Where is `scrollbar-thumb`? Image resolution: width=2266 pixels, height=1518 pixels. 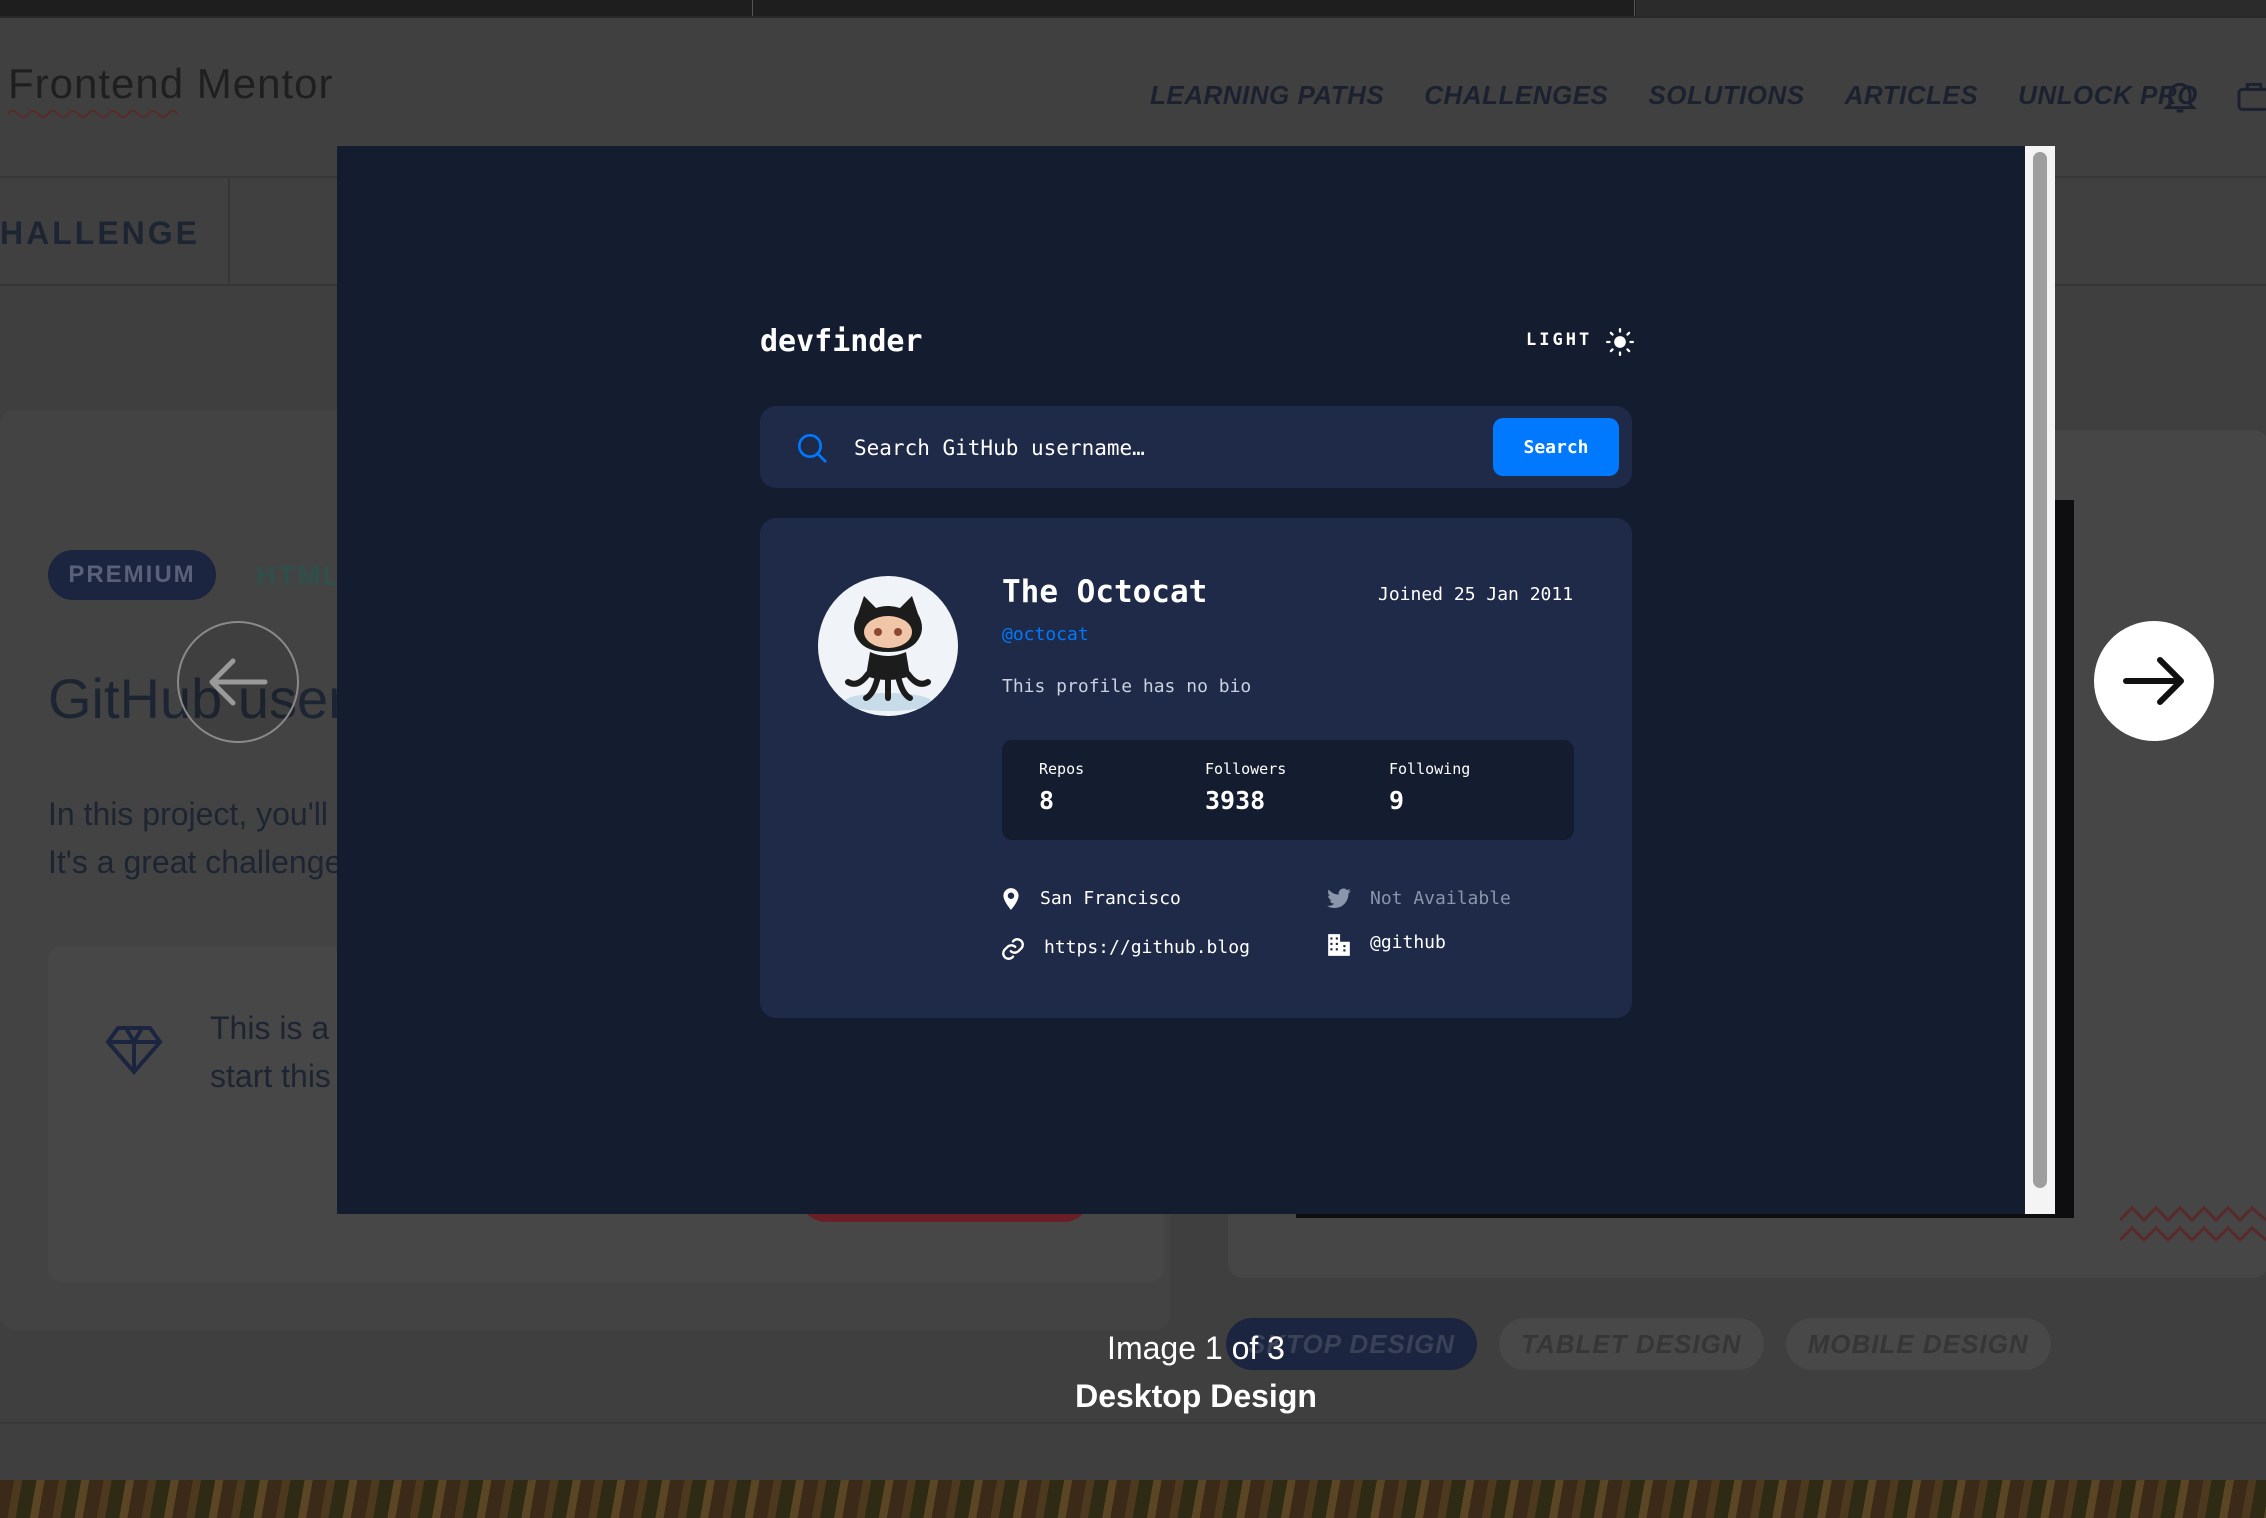
scrollbar-thumb is located at coordinates (2040, 670).